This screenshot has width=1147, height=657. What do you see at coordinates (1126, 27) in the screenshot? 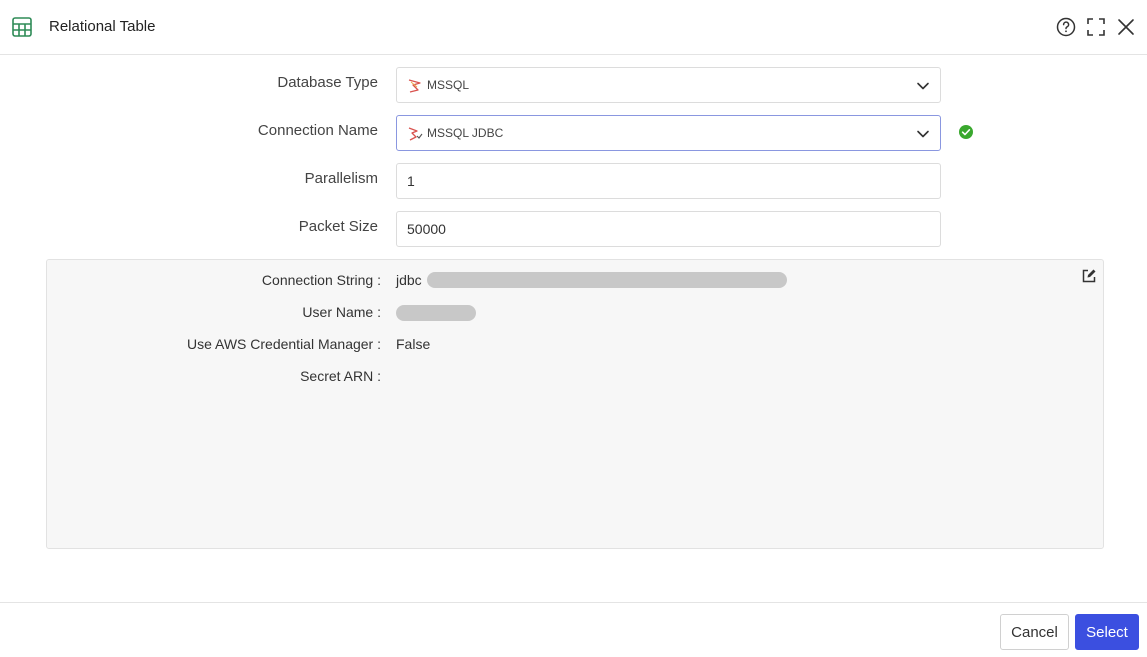
I see `close-icon` at bounding box center [1126, 27].